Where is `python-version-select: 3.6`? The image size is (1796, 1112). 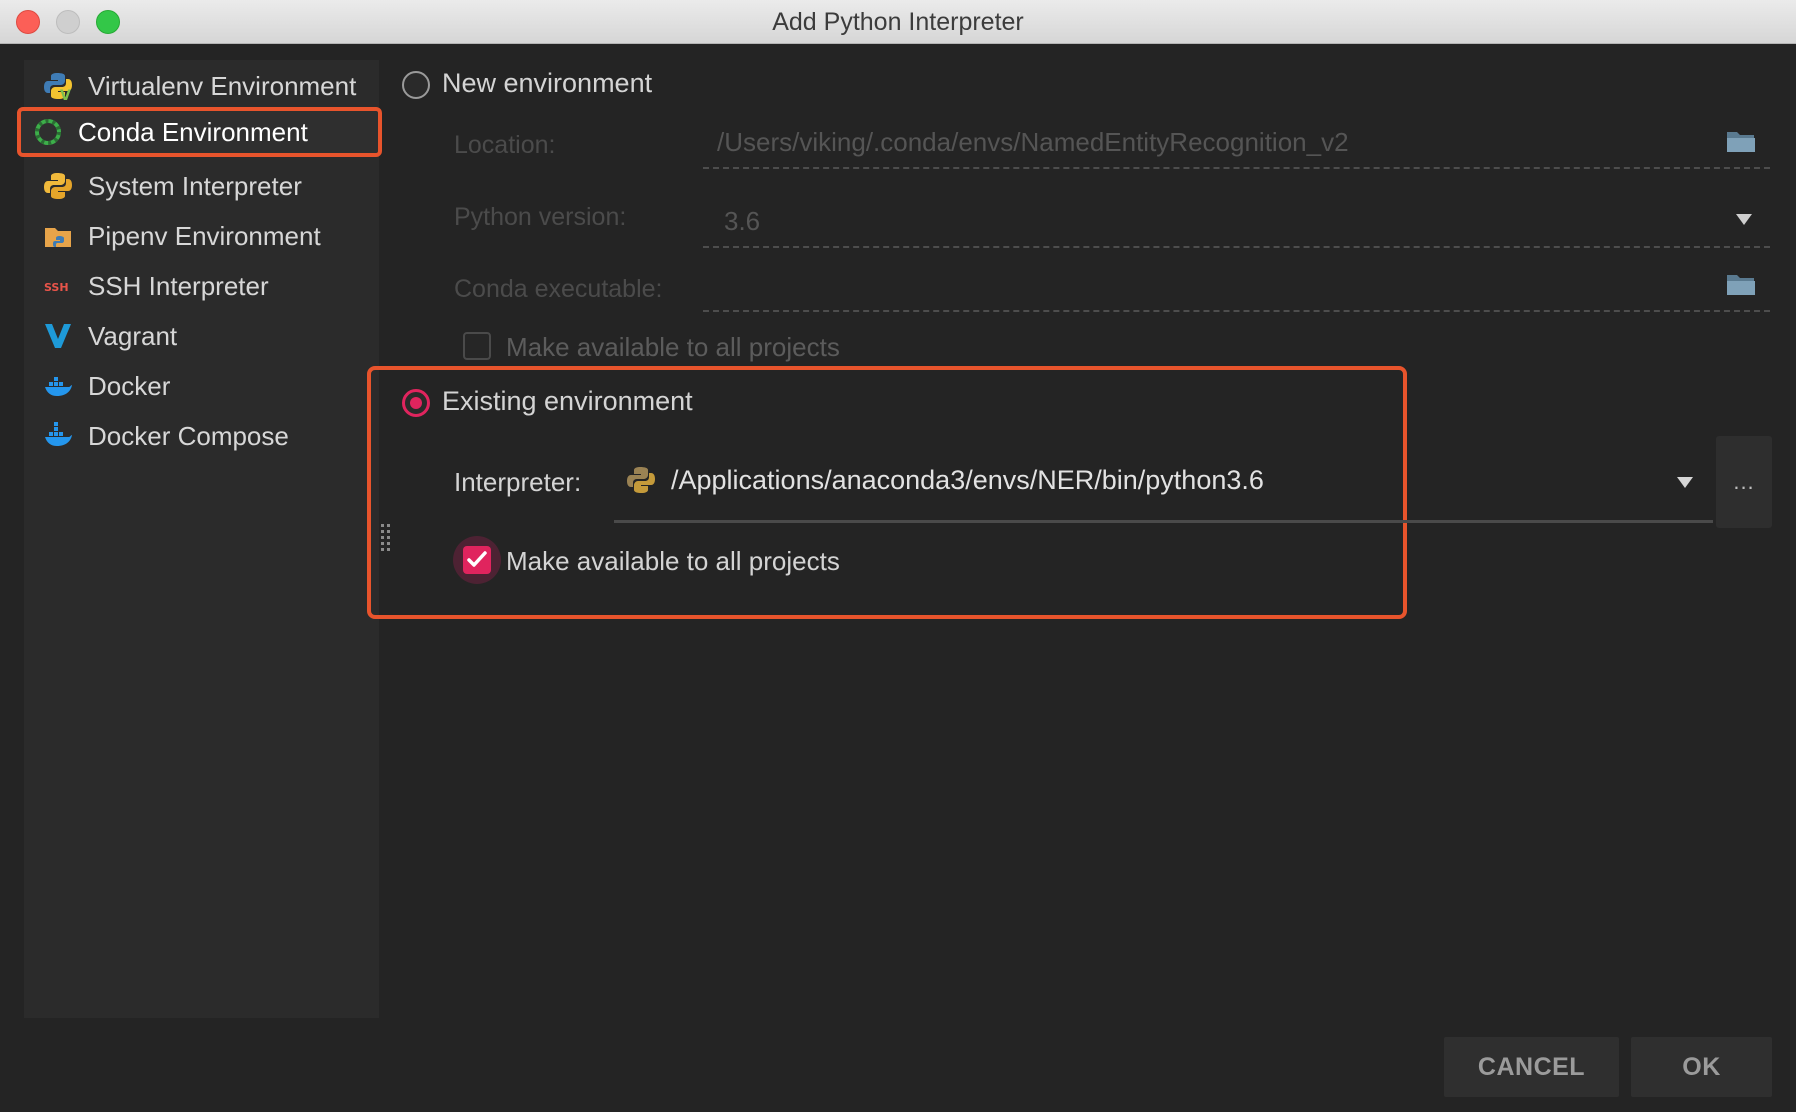 python-version-select: 3.6 is located at coordinates (1236, 223).